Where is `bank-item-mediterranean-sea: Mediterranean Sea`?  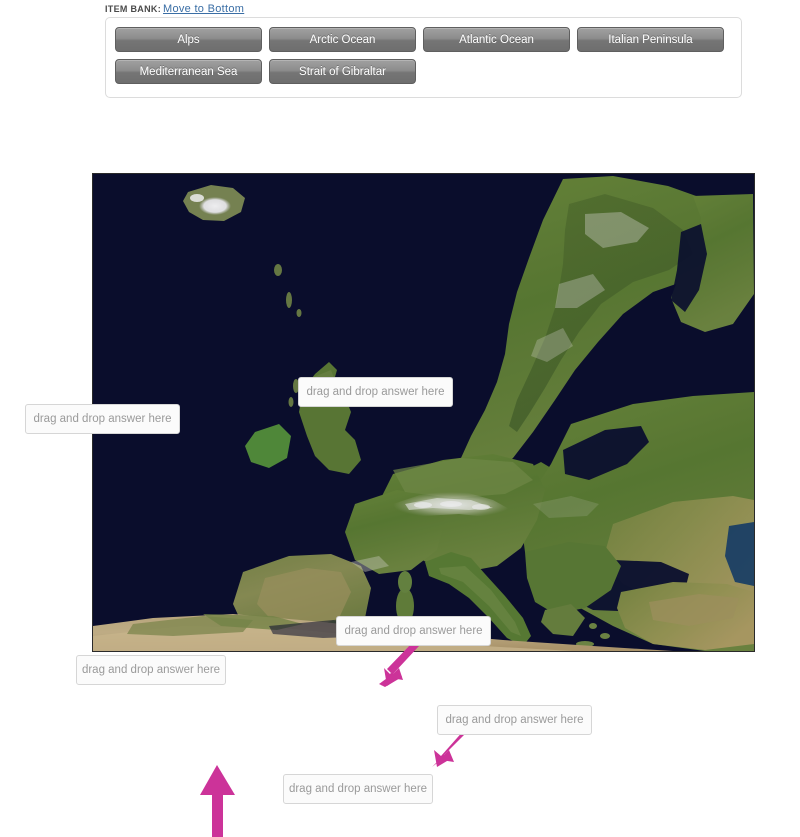
bank-item-mediterranean-sea: Mediterranean Sea is located at coordinates (188, 71).